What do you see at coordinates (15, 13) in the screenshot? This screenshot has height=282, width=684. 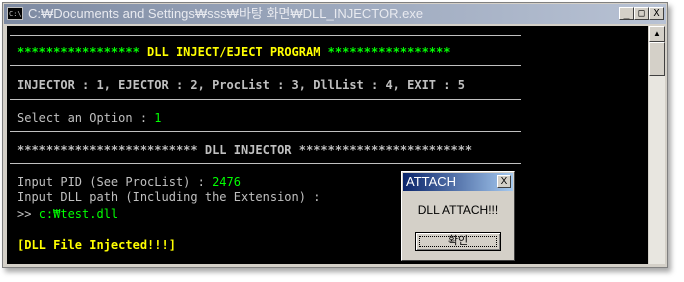 I see `console-app-icon: C:\` at bounding box center [15, 13].